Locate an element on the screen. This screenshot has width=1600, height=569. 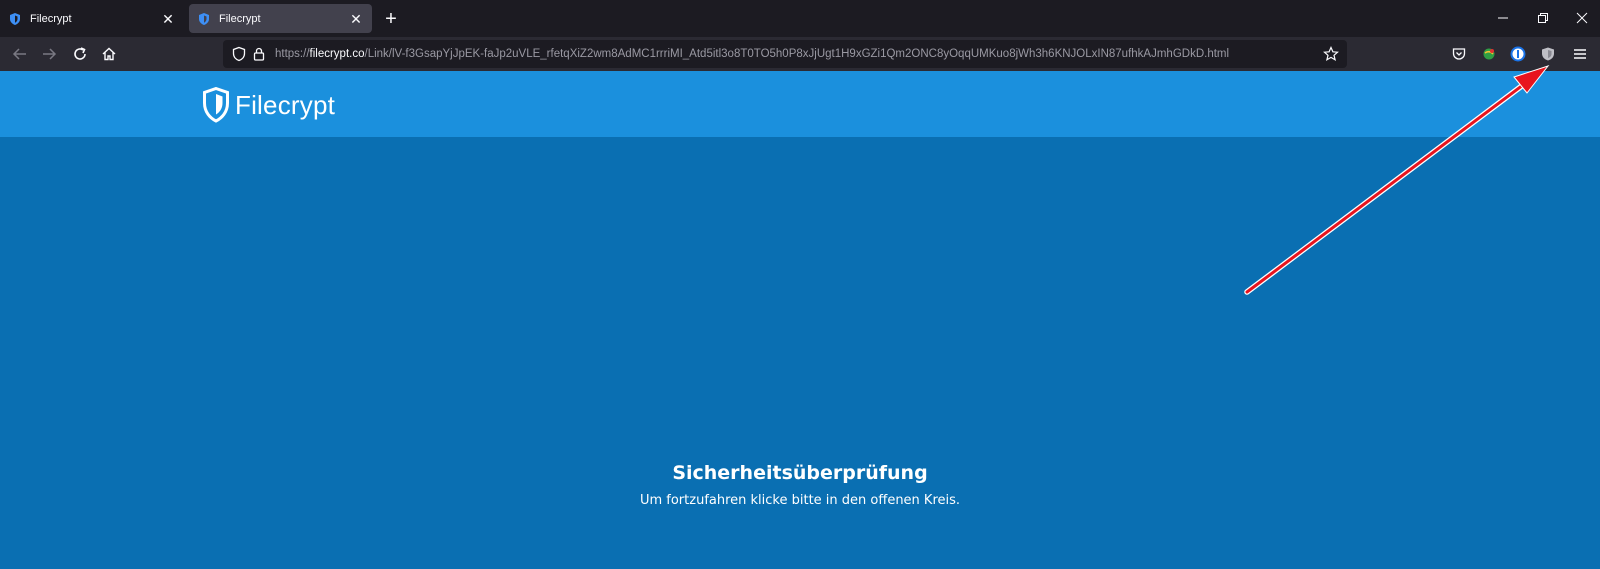
page-heading: Sicherheitsüberprüfung is located at coordinates (800, 473).